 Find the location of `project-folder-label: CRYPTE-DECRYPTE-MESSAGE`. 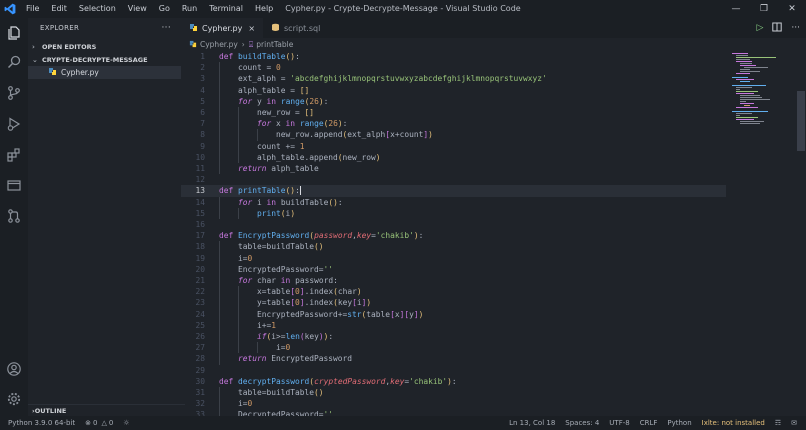

project-folder-label: CRYPTE-DECRYPTE-MESSAGE is located at coordinates (95, 59).